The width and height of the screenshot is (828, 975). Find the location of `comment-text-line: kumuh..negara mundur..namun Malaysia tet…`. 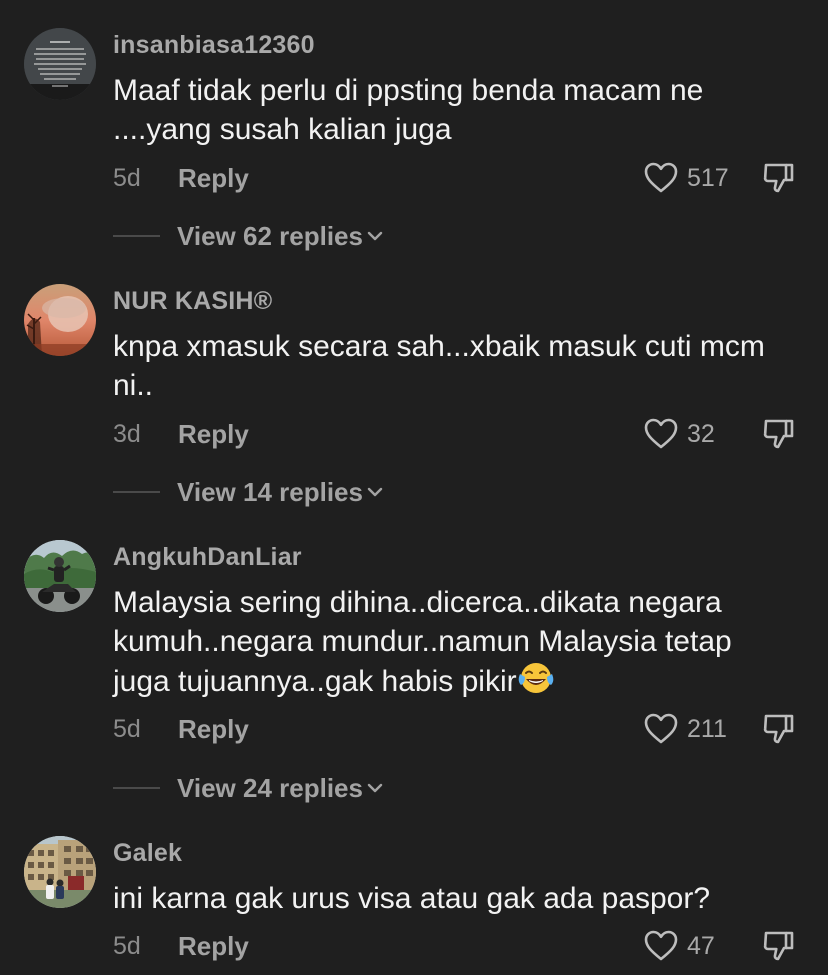

comment-text-line: kumuh..negara mundur..namun Malaysia tet… is located at coordinates (422, 641).